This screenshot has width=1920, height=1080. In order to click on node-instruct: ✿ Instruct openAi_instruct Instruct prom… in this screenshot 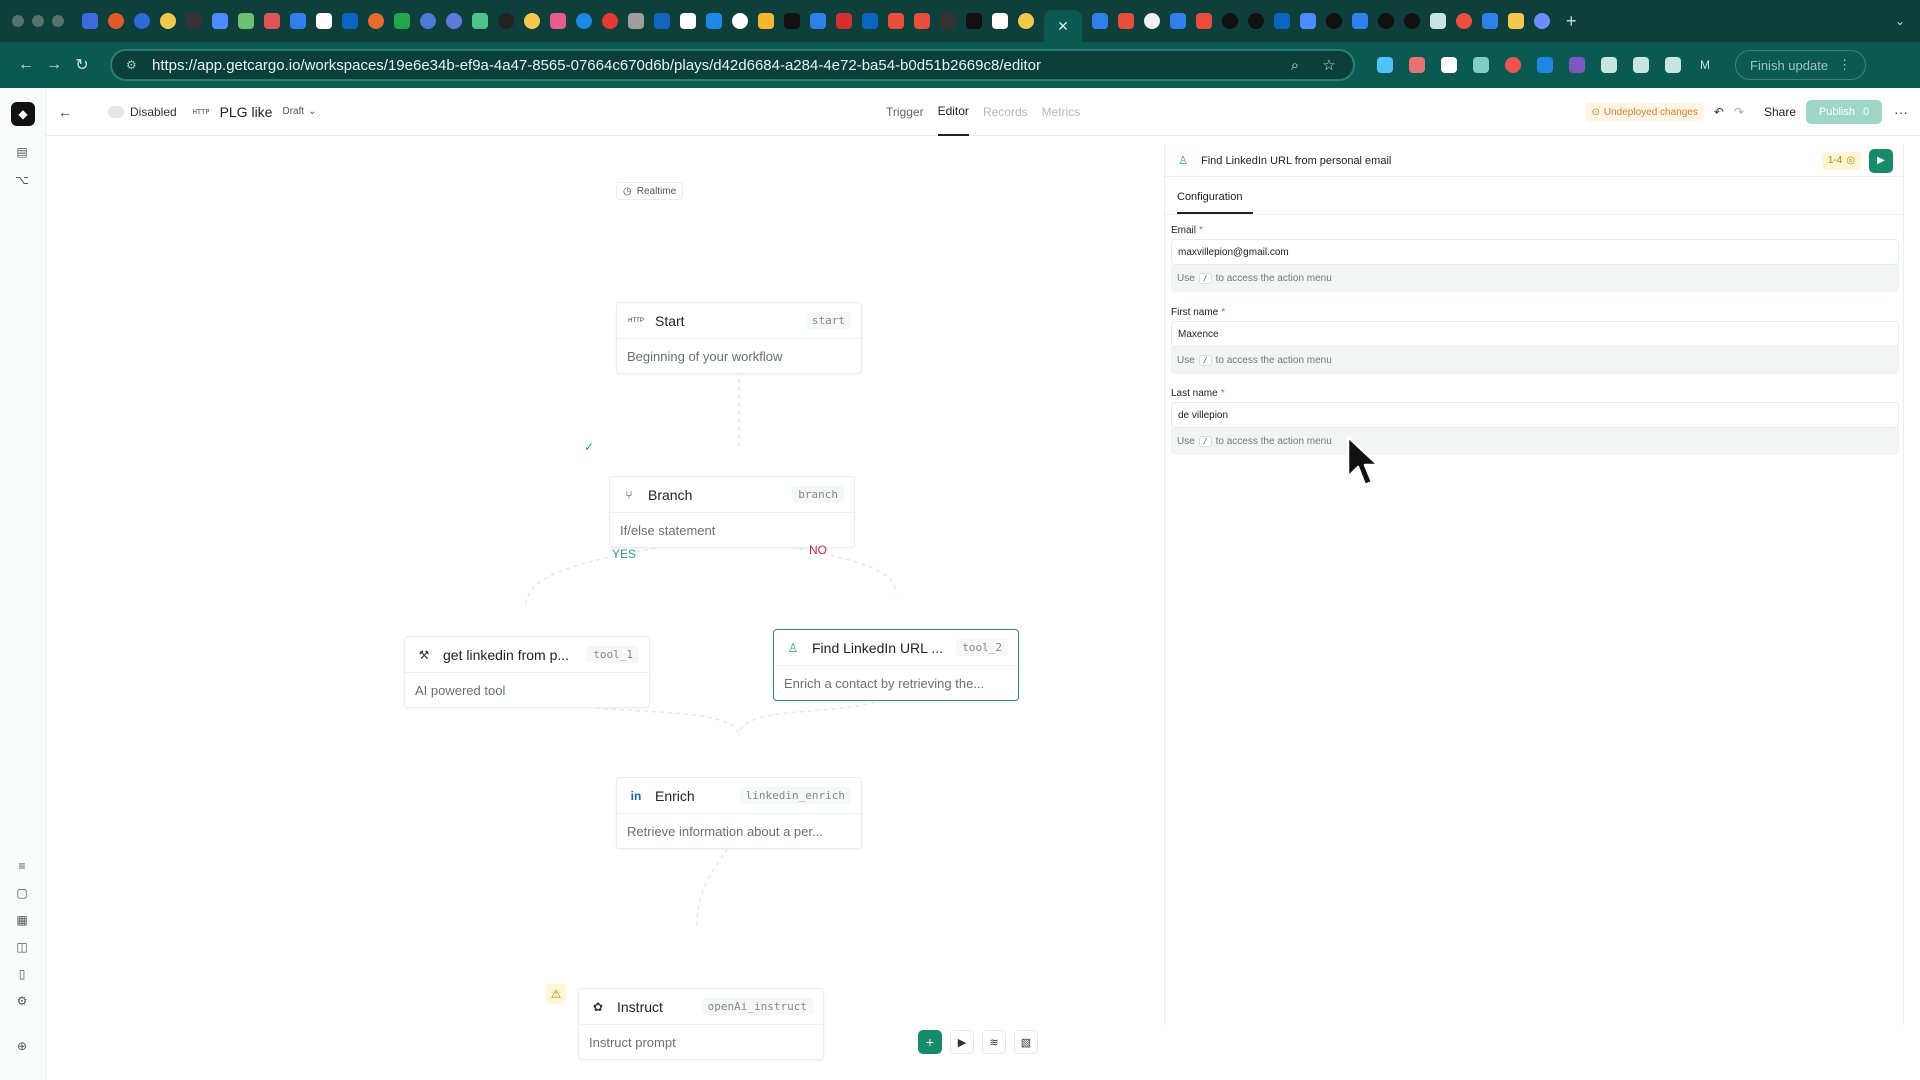, I will do `click(701, 1024)`.